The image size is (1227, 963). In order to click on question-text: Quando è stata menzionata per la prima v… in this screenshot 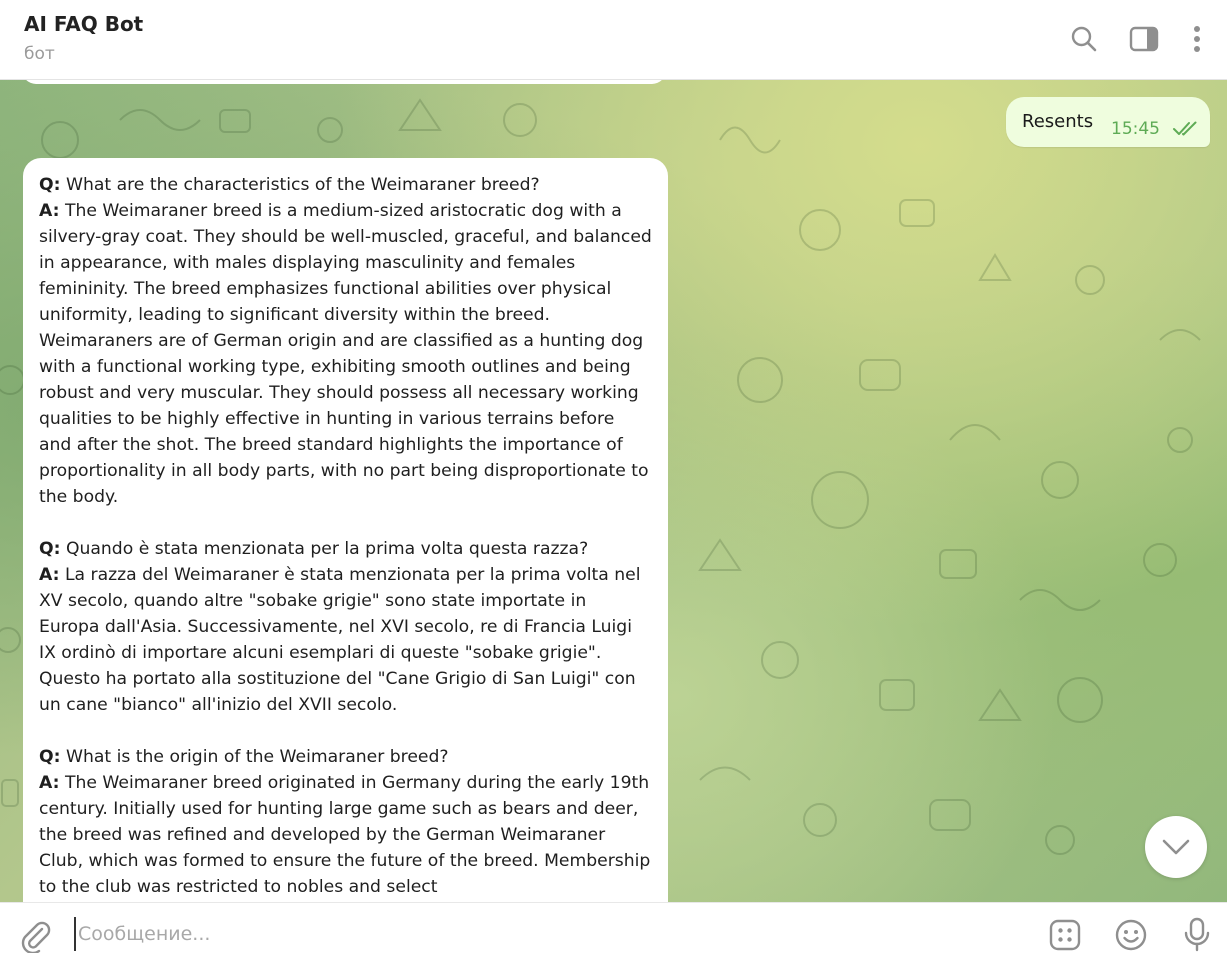, I will do `click(327, 549)`.